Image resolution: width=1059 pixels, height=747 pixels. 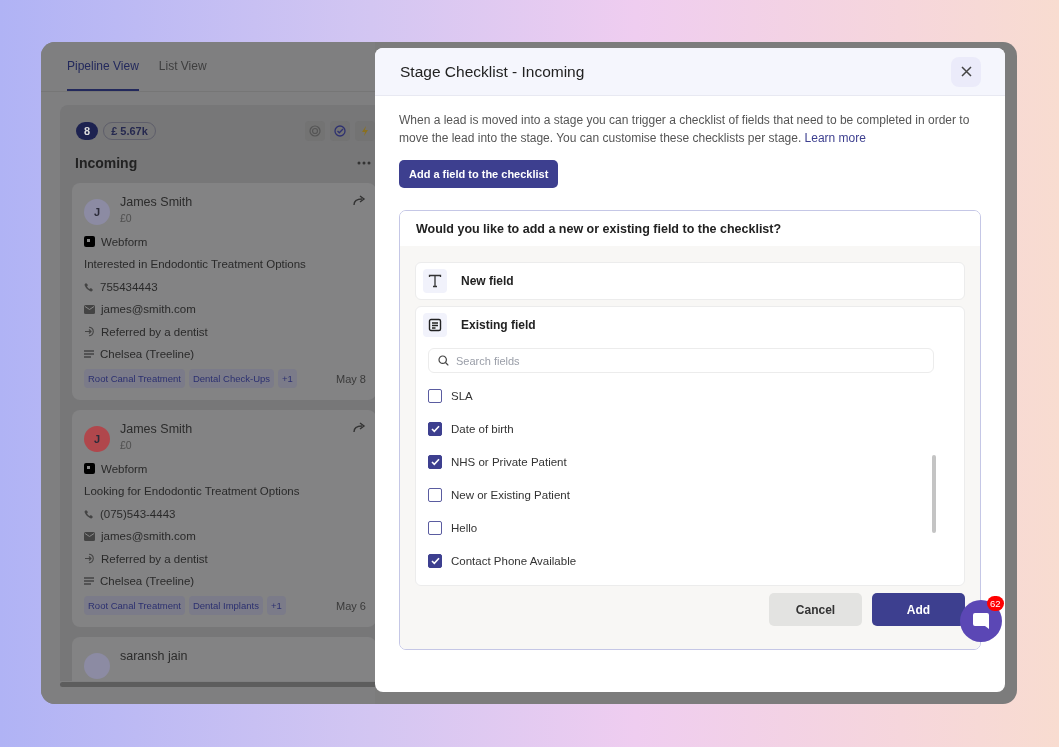 What do you see at coordinates (225, 605) in the screenshot?
I see `tag: Dental Implants` at bounding box center [225, 605].